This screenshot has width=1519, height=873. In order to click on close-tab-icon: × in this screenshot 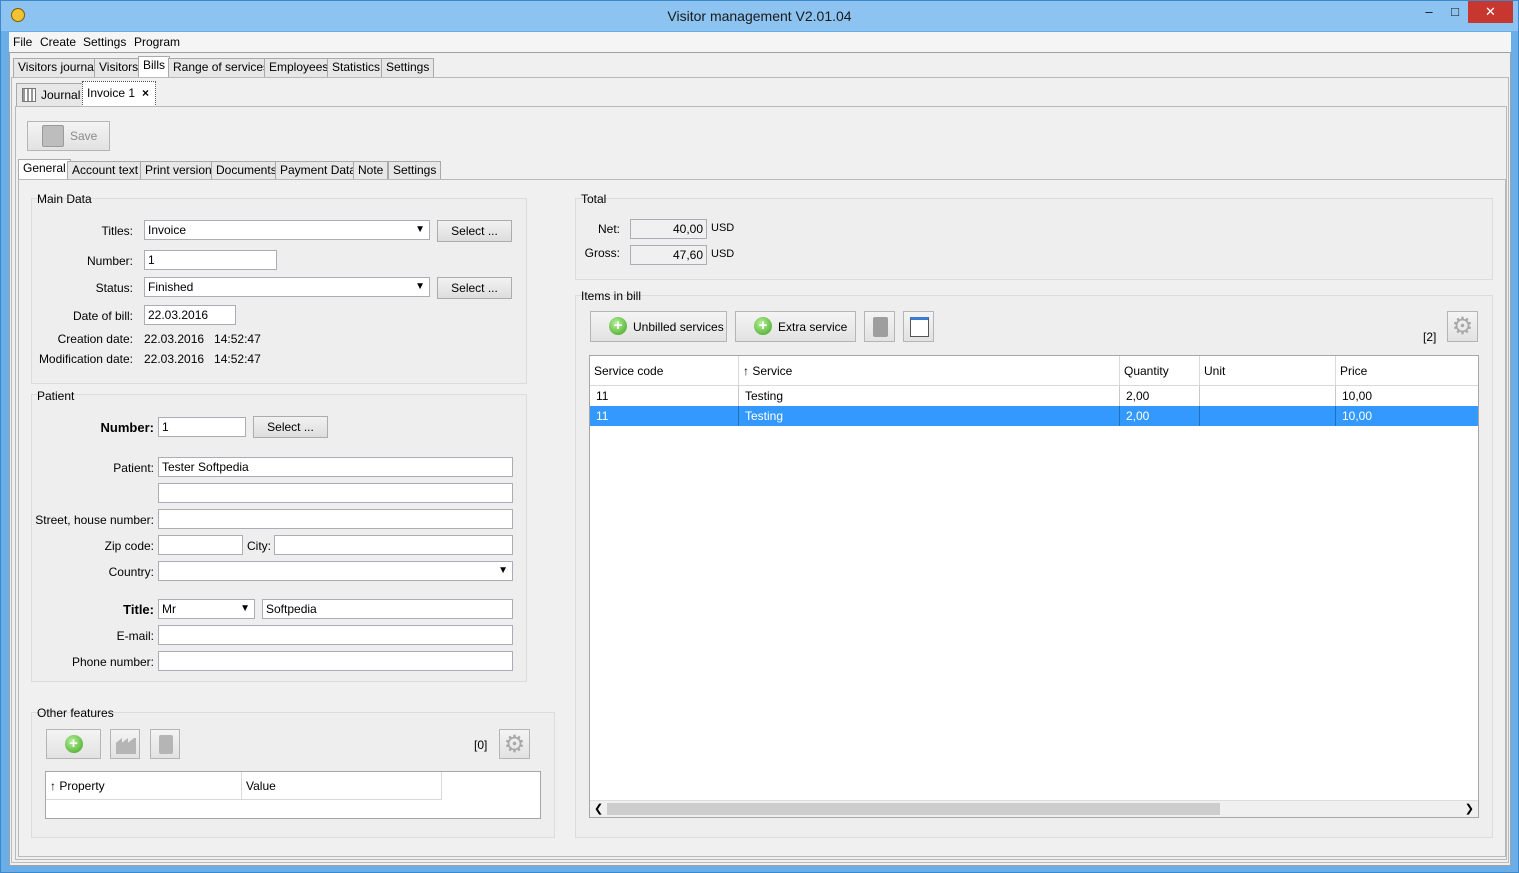, I will do `click(145, 93)`.